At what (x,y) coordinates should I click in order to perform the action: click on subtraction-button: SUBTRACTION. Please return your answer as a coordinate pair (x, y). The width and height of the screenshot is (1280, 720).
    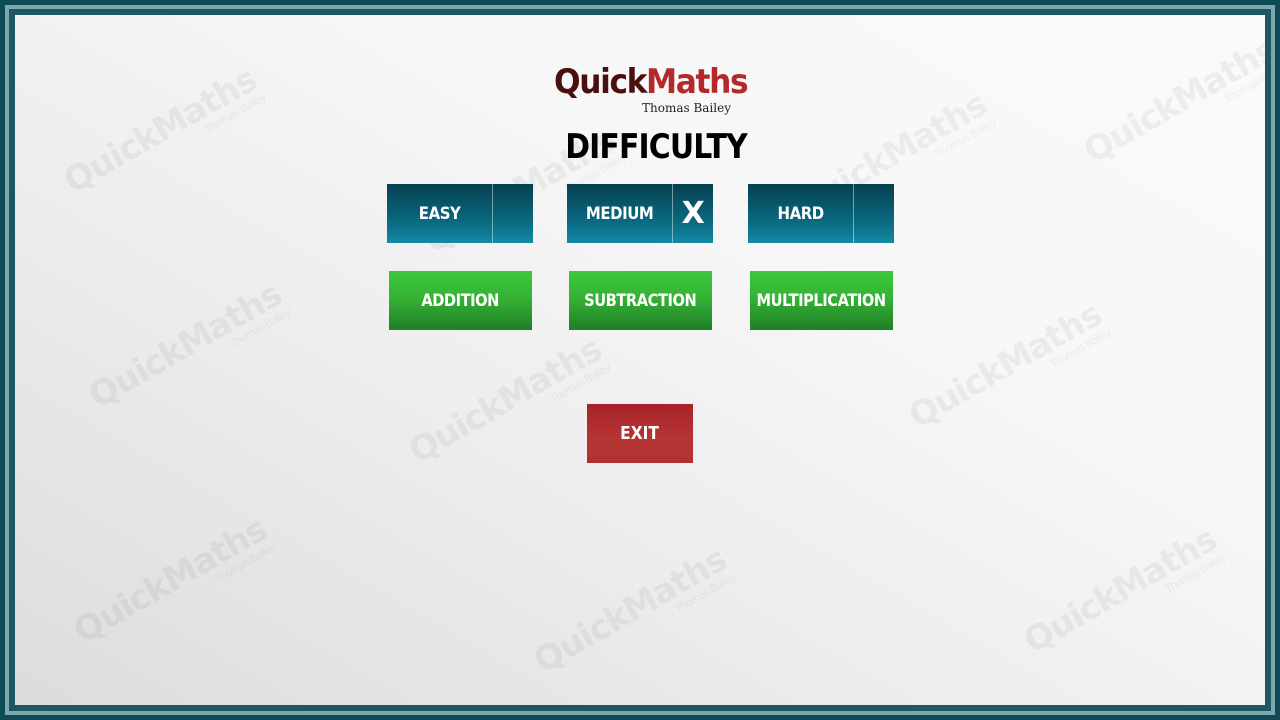
    Looking at the image, I should click on (640, 300).